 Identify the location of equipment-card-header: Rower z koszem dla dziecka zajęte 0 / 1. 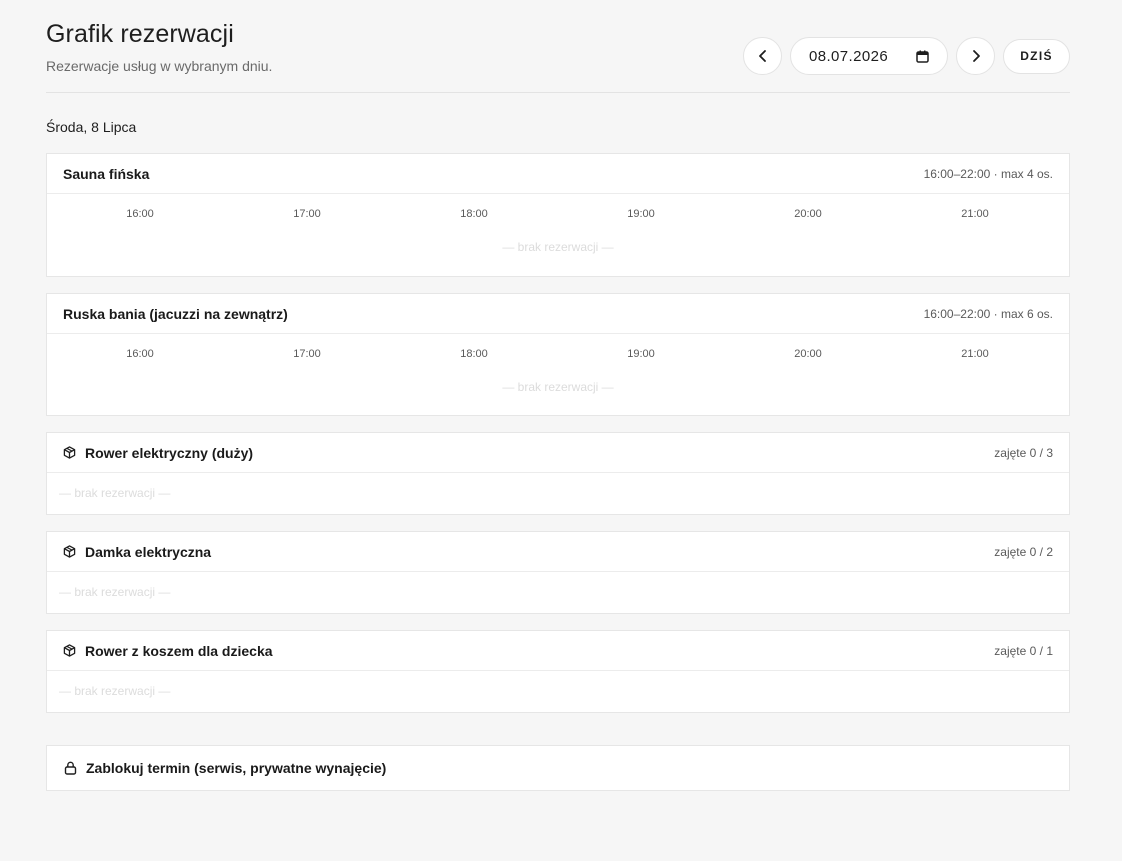
(558, 651).